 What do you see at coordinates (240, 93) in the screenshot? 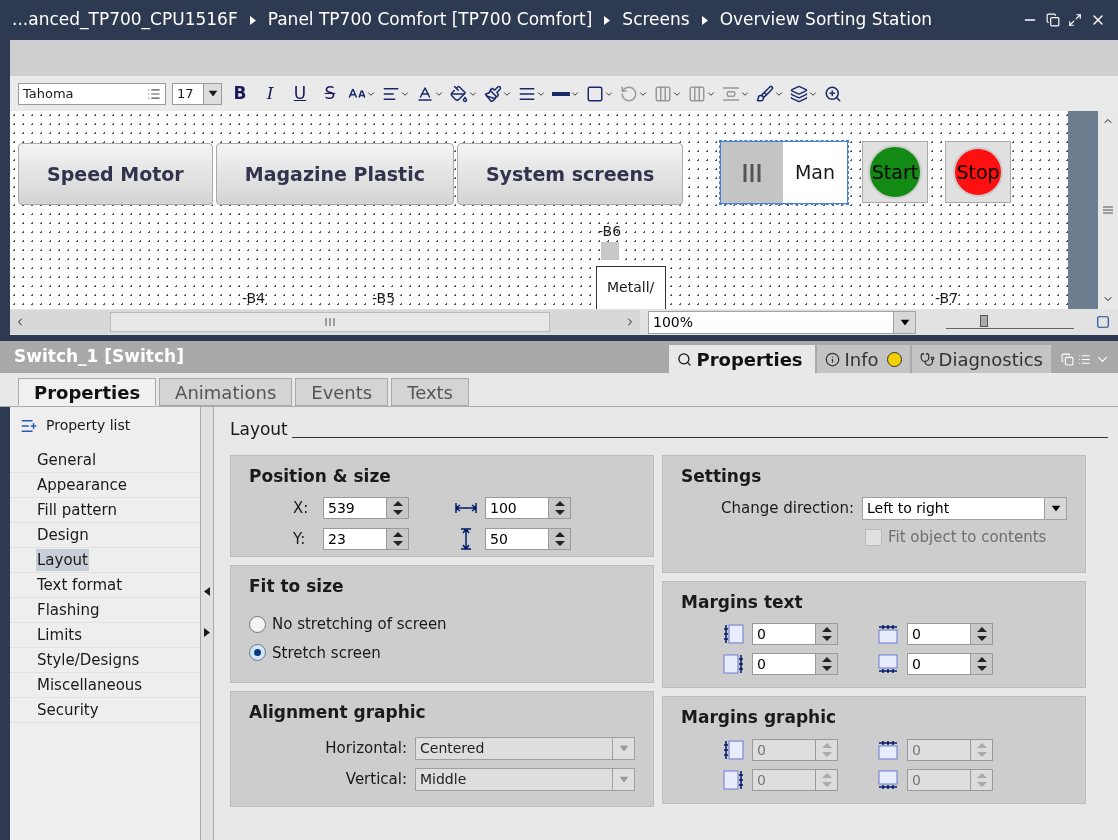
I see `format-button: B` at bounding box center [240, 93].